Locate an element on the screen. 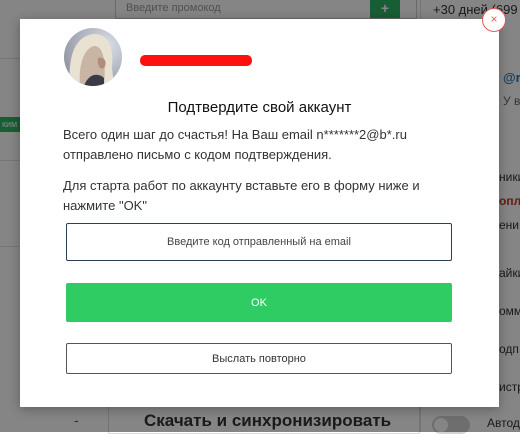 The image size is (520, 434). ok-button: OK is located at coordinates (259, 302).